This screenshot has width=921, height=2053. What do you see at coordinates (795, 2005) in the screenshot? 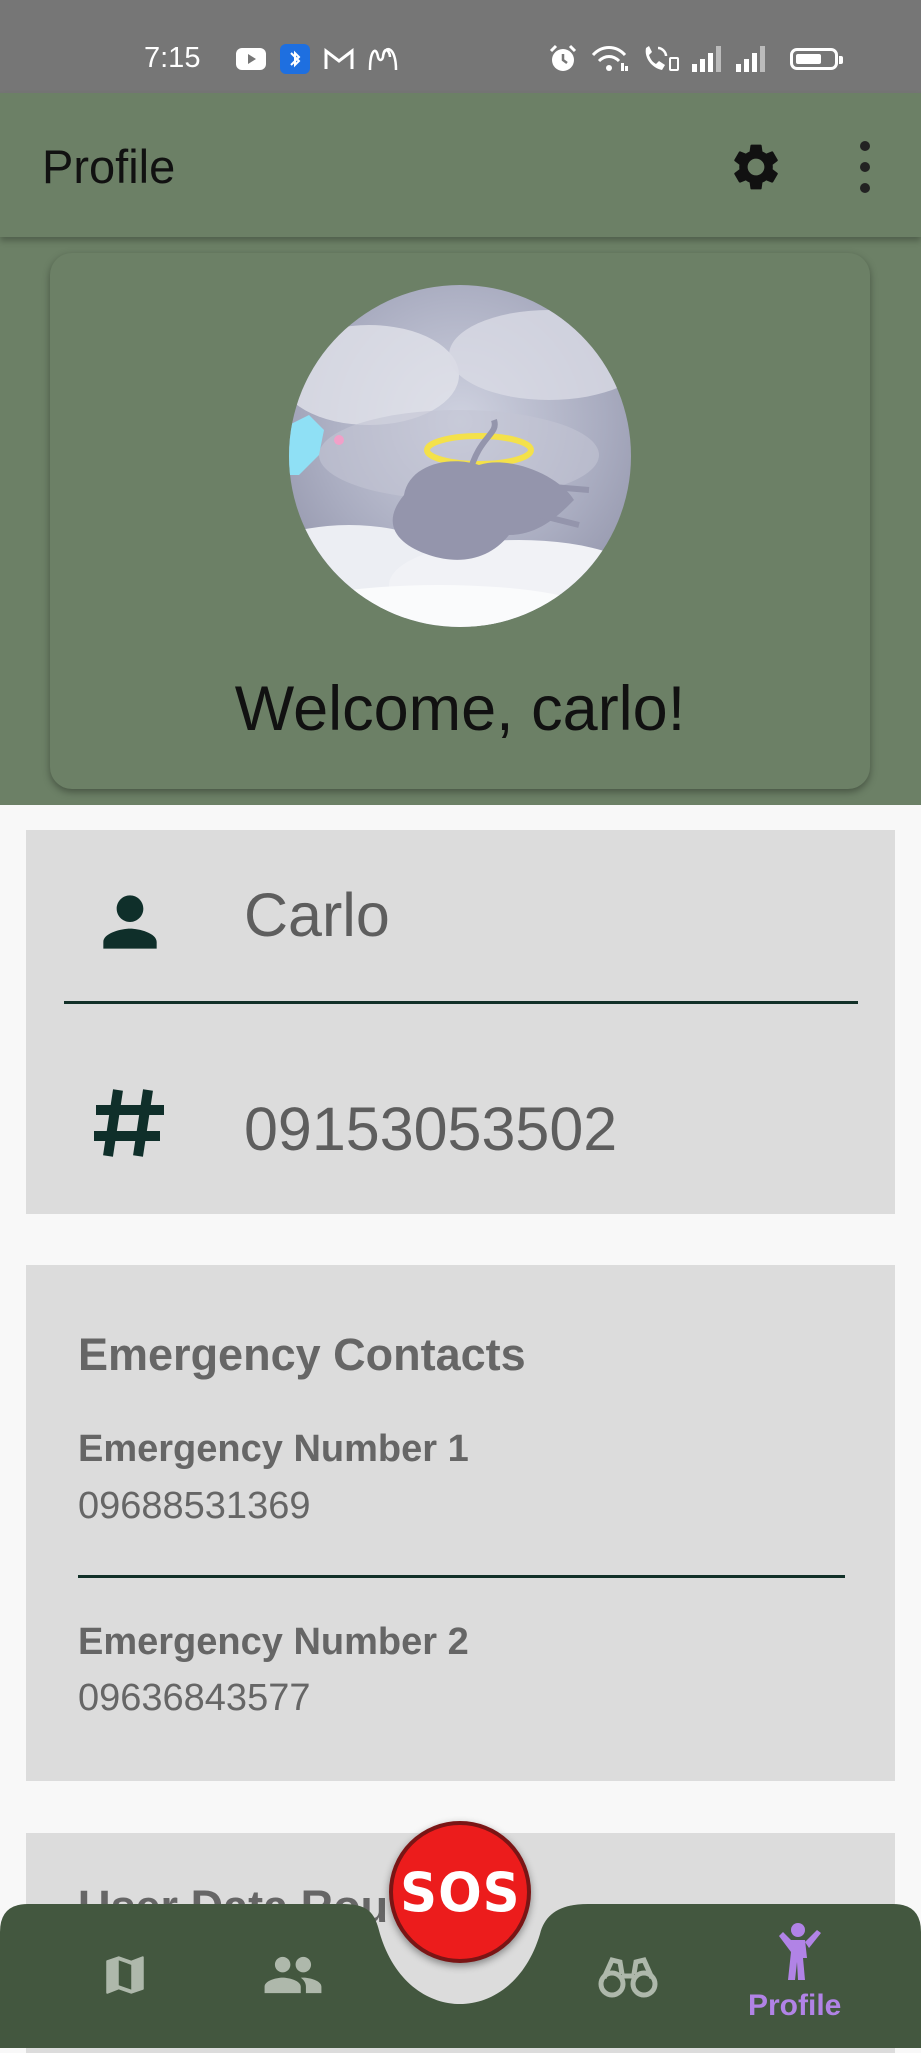
I see `nav-profile-label: Profile` at bounding box center [795, 2005].